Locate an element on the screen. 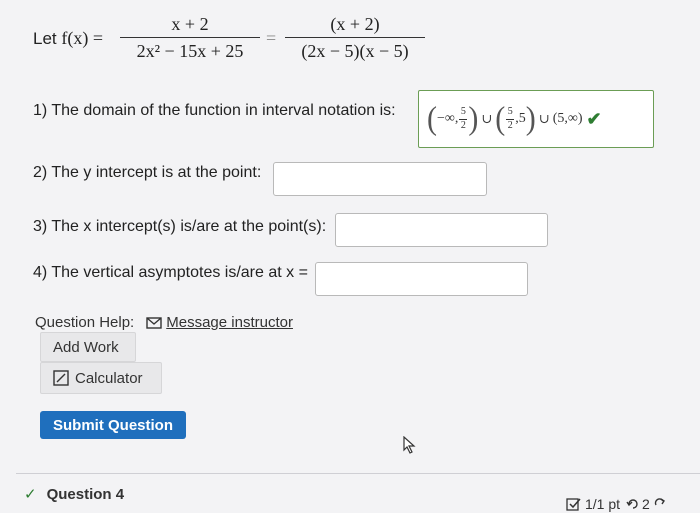 The height and width of the screenshot is (513, 700). q4-text: 4) The vertical asymptotes is/are at x = is located at coordinates (170, 272).